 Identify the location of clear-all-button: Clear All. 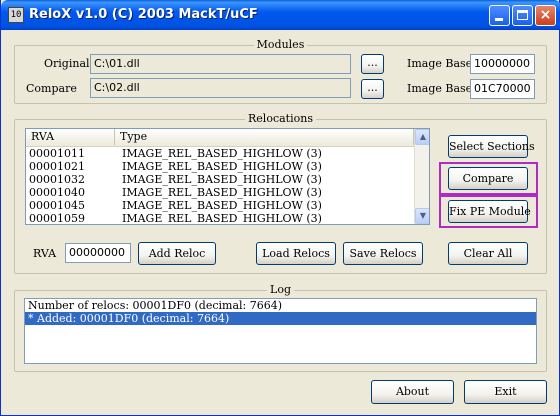
(488, 253).